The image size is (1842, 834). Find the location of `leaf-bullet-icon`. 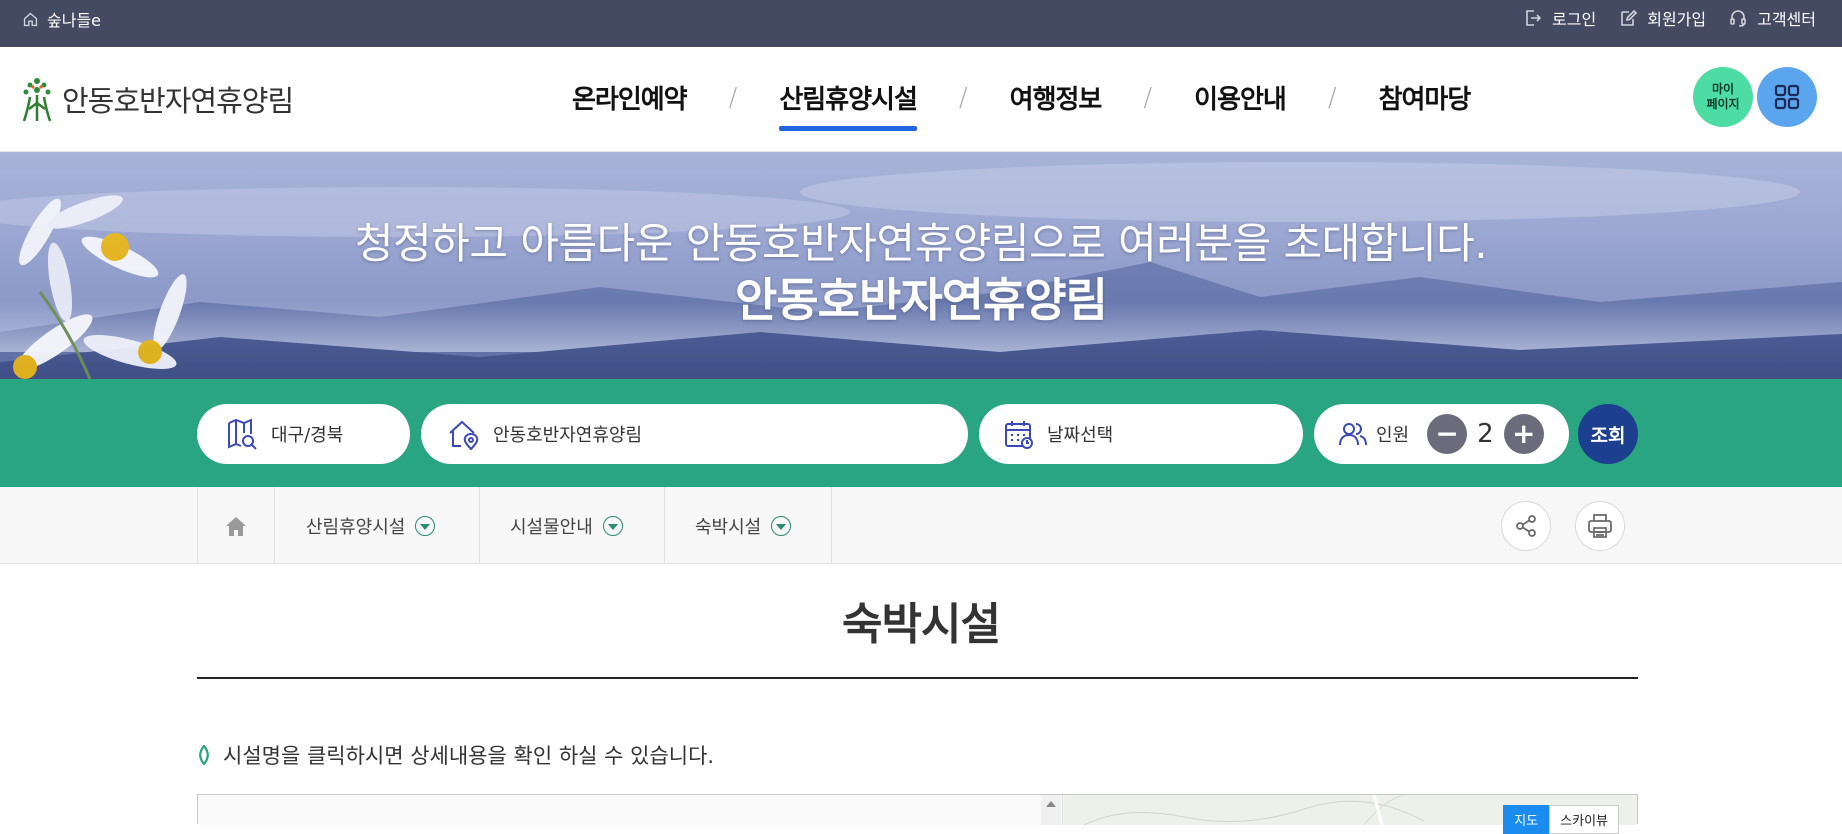

leaf-bullet-icon is located at coordinates (204, 755).